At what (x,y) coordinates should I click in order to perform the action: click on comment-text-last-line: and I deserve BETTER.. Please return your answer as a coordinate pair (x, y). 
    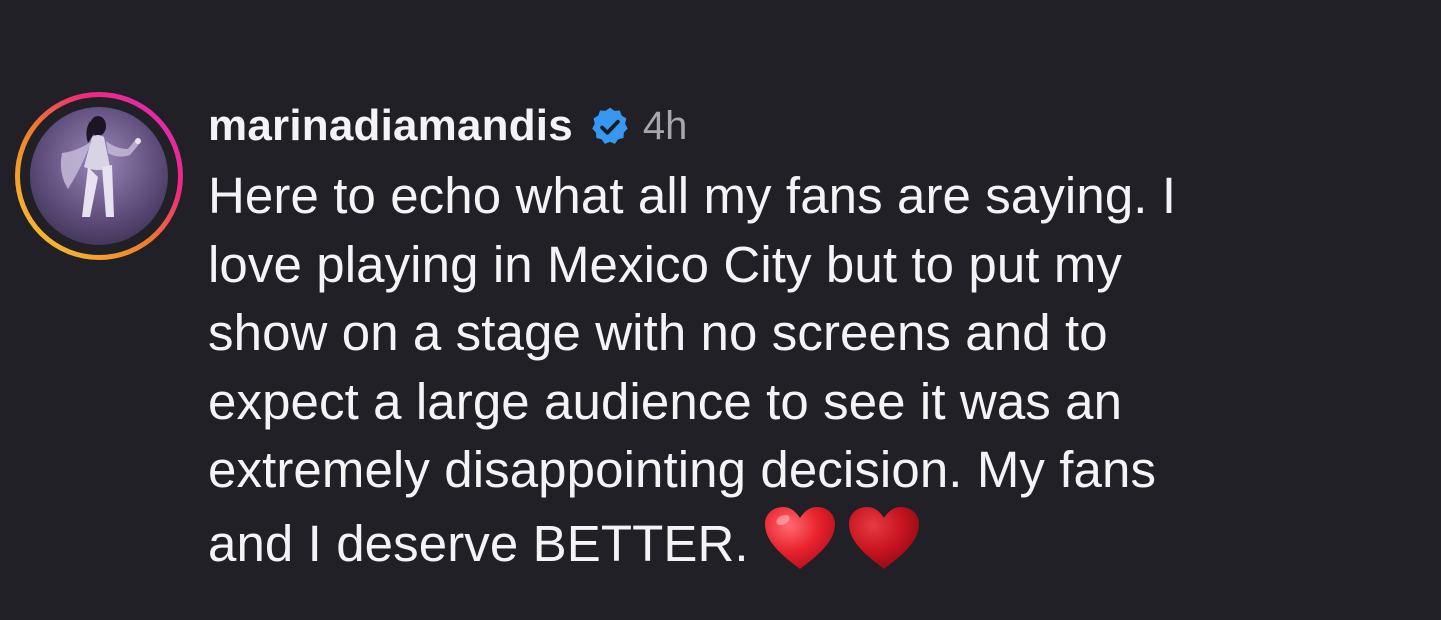
    Looking at the image, I should click on (803, 542).